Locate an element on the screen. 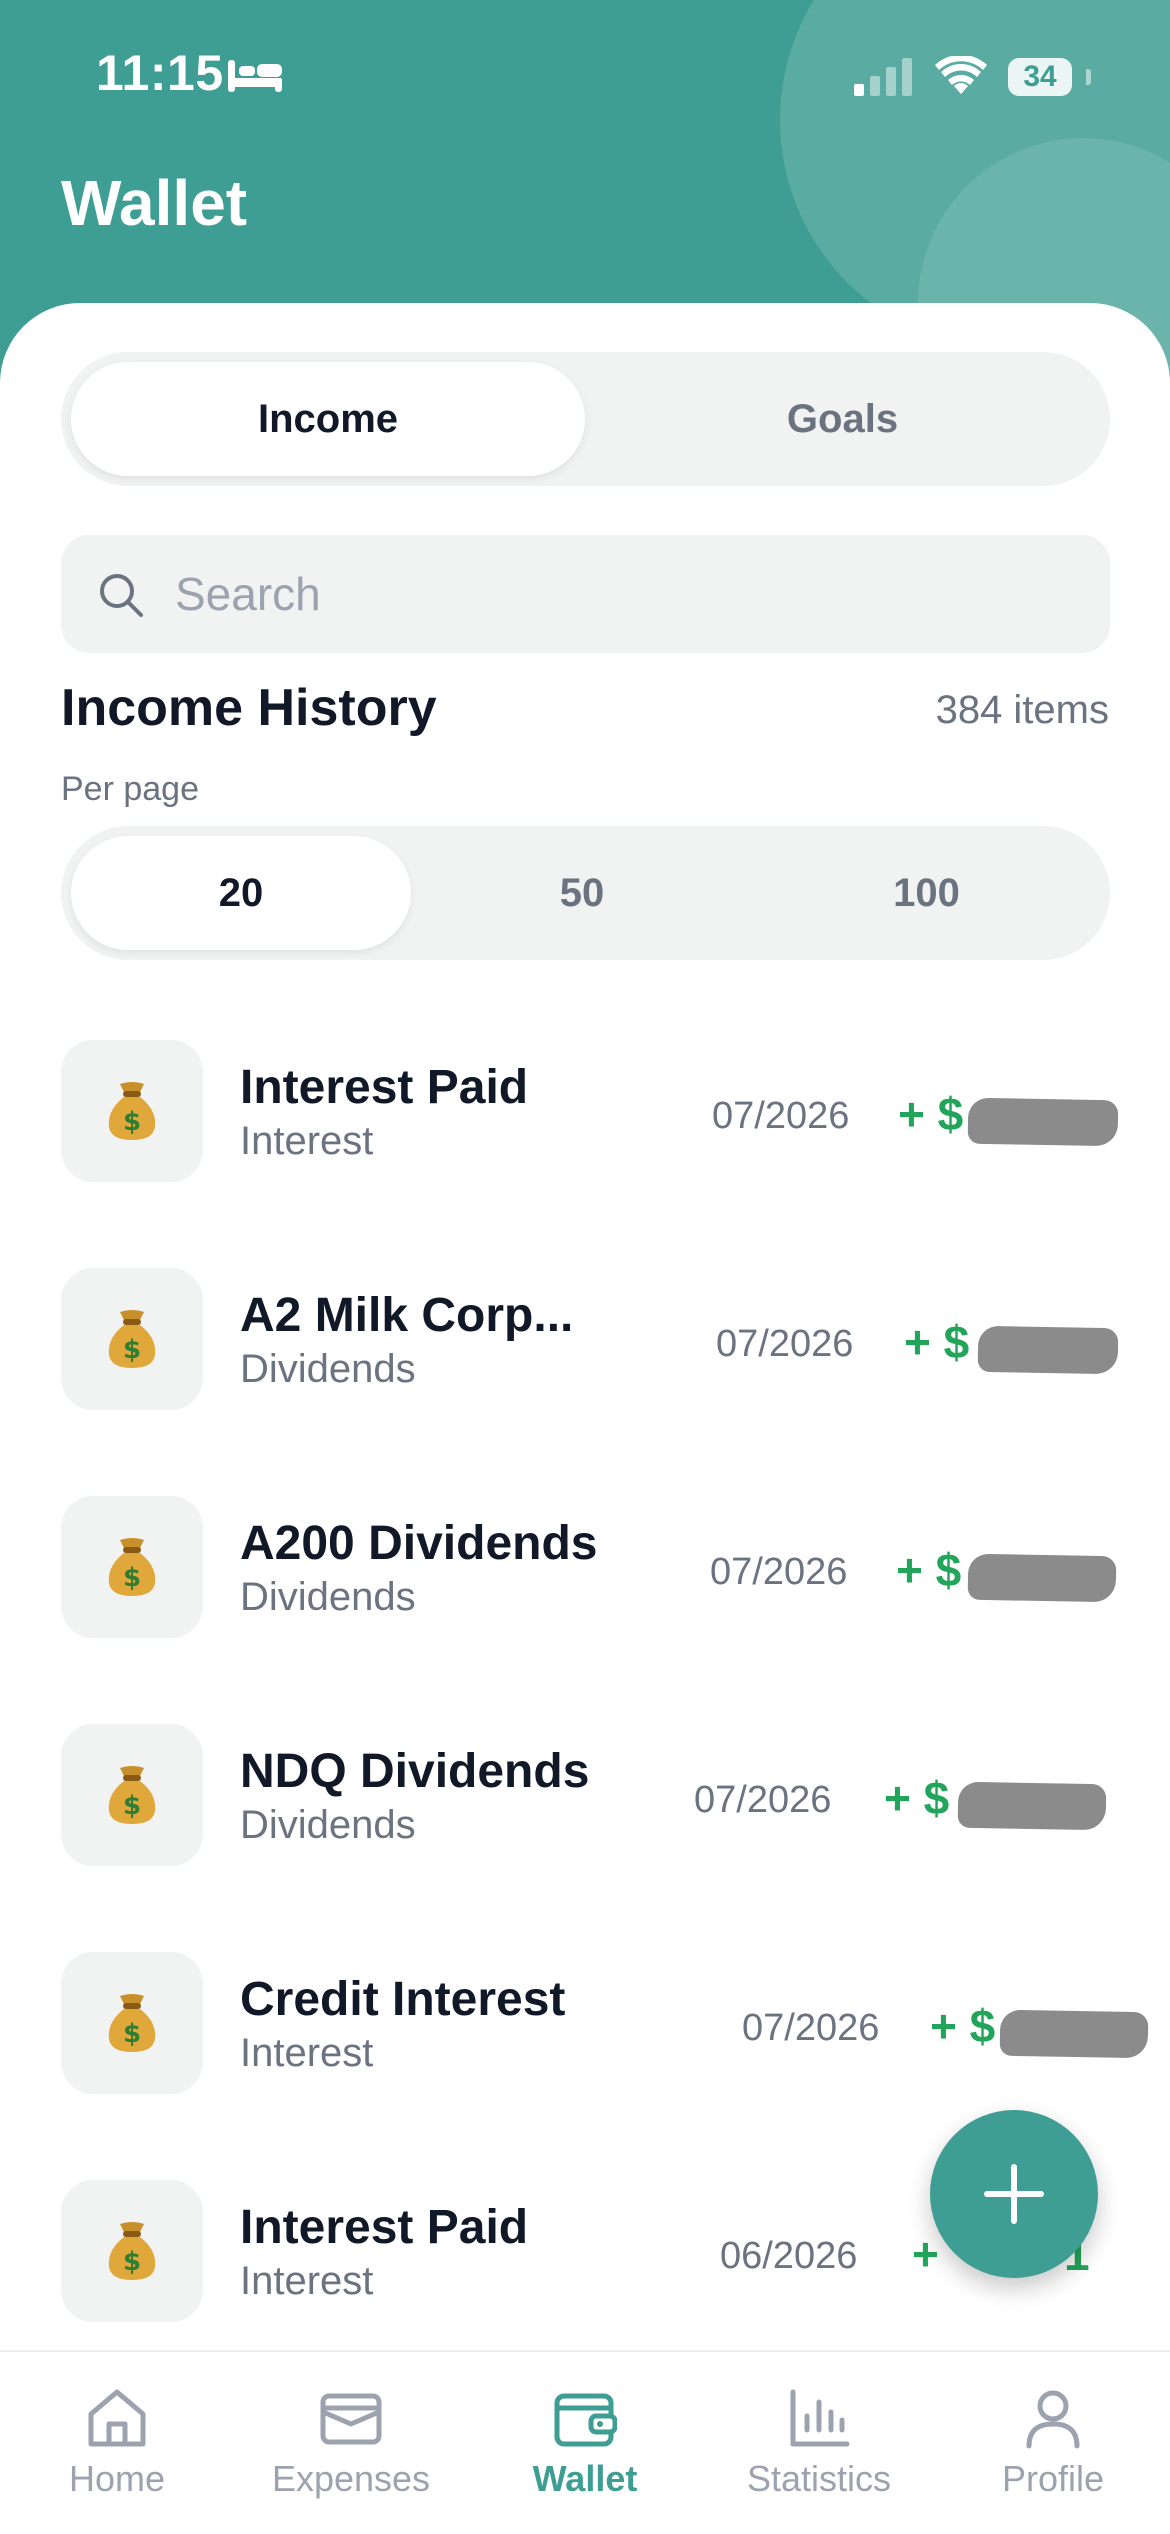 This screenshot has width=1170, height=2534. battery-indicator: 34 is located at coordinates (1040, 77).